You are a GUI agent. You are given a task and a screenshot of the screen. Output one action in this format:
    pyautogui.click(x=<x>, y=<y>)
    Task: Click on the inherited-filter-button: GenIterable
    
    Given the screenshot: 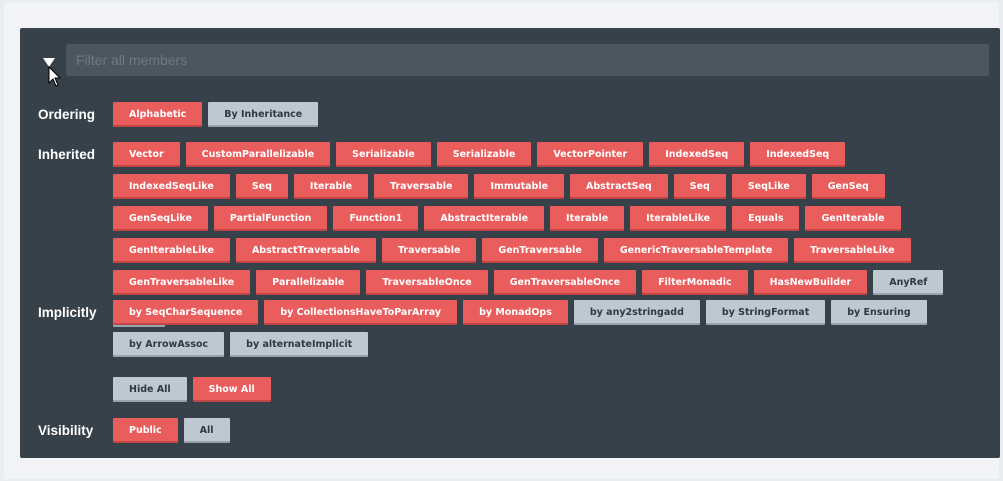 What is the action you would take?
    pyautogui.click(x=853, y=218)
    